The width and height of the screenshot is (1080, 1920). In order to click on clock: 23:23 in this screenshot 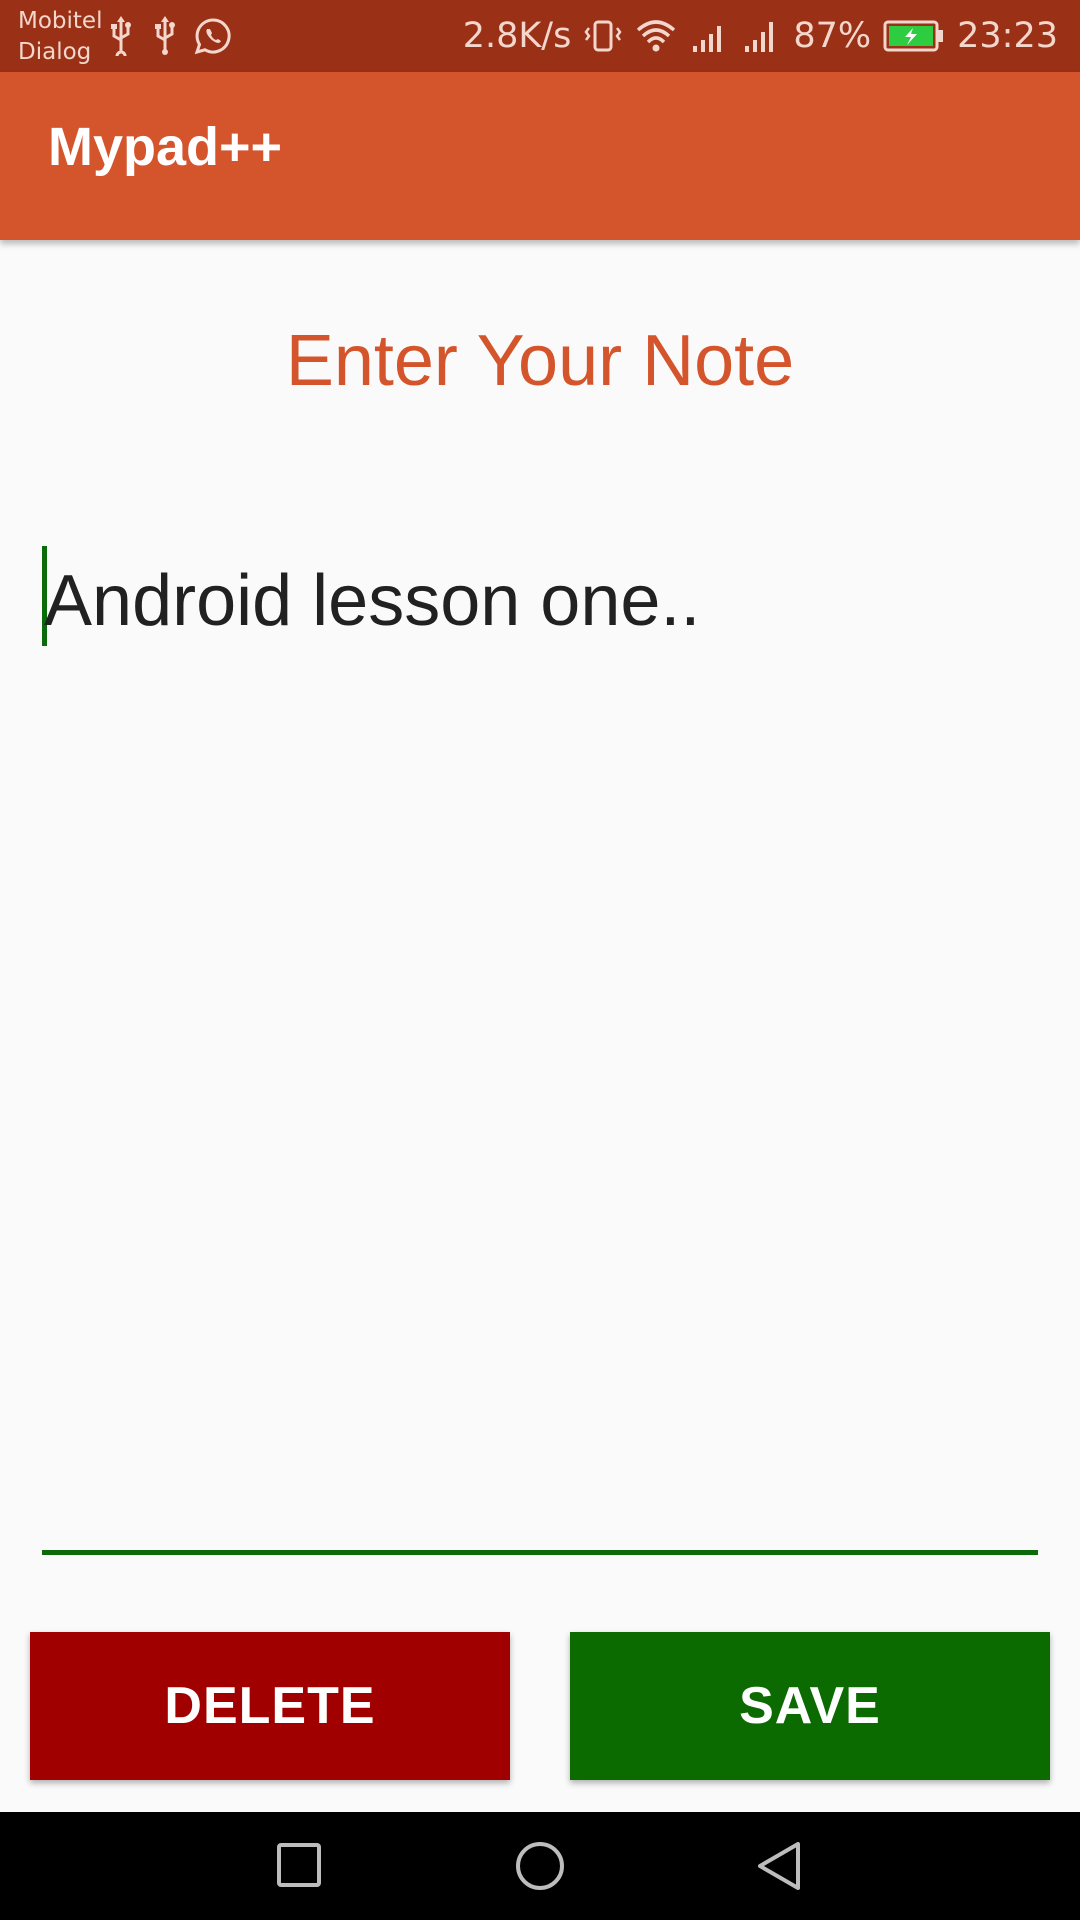, I will do `click(1007, 36)`.